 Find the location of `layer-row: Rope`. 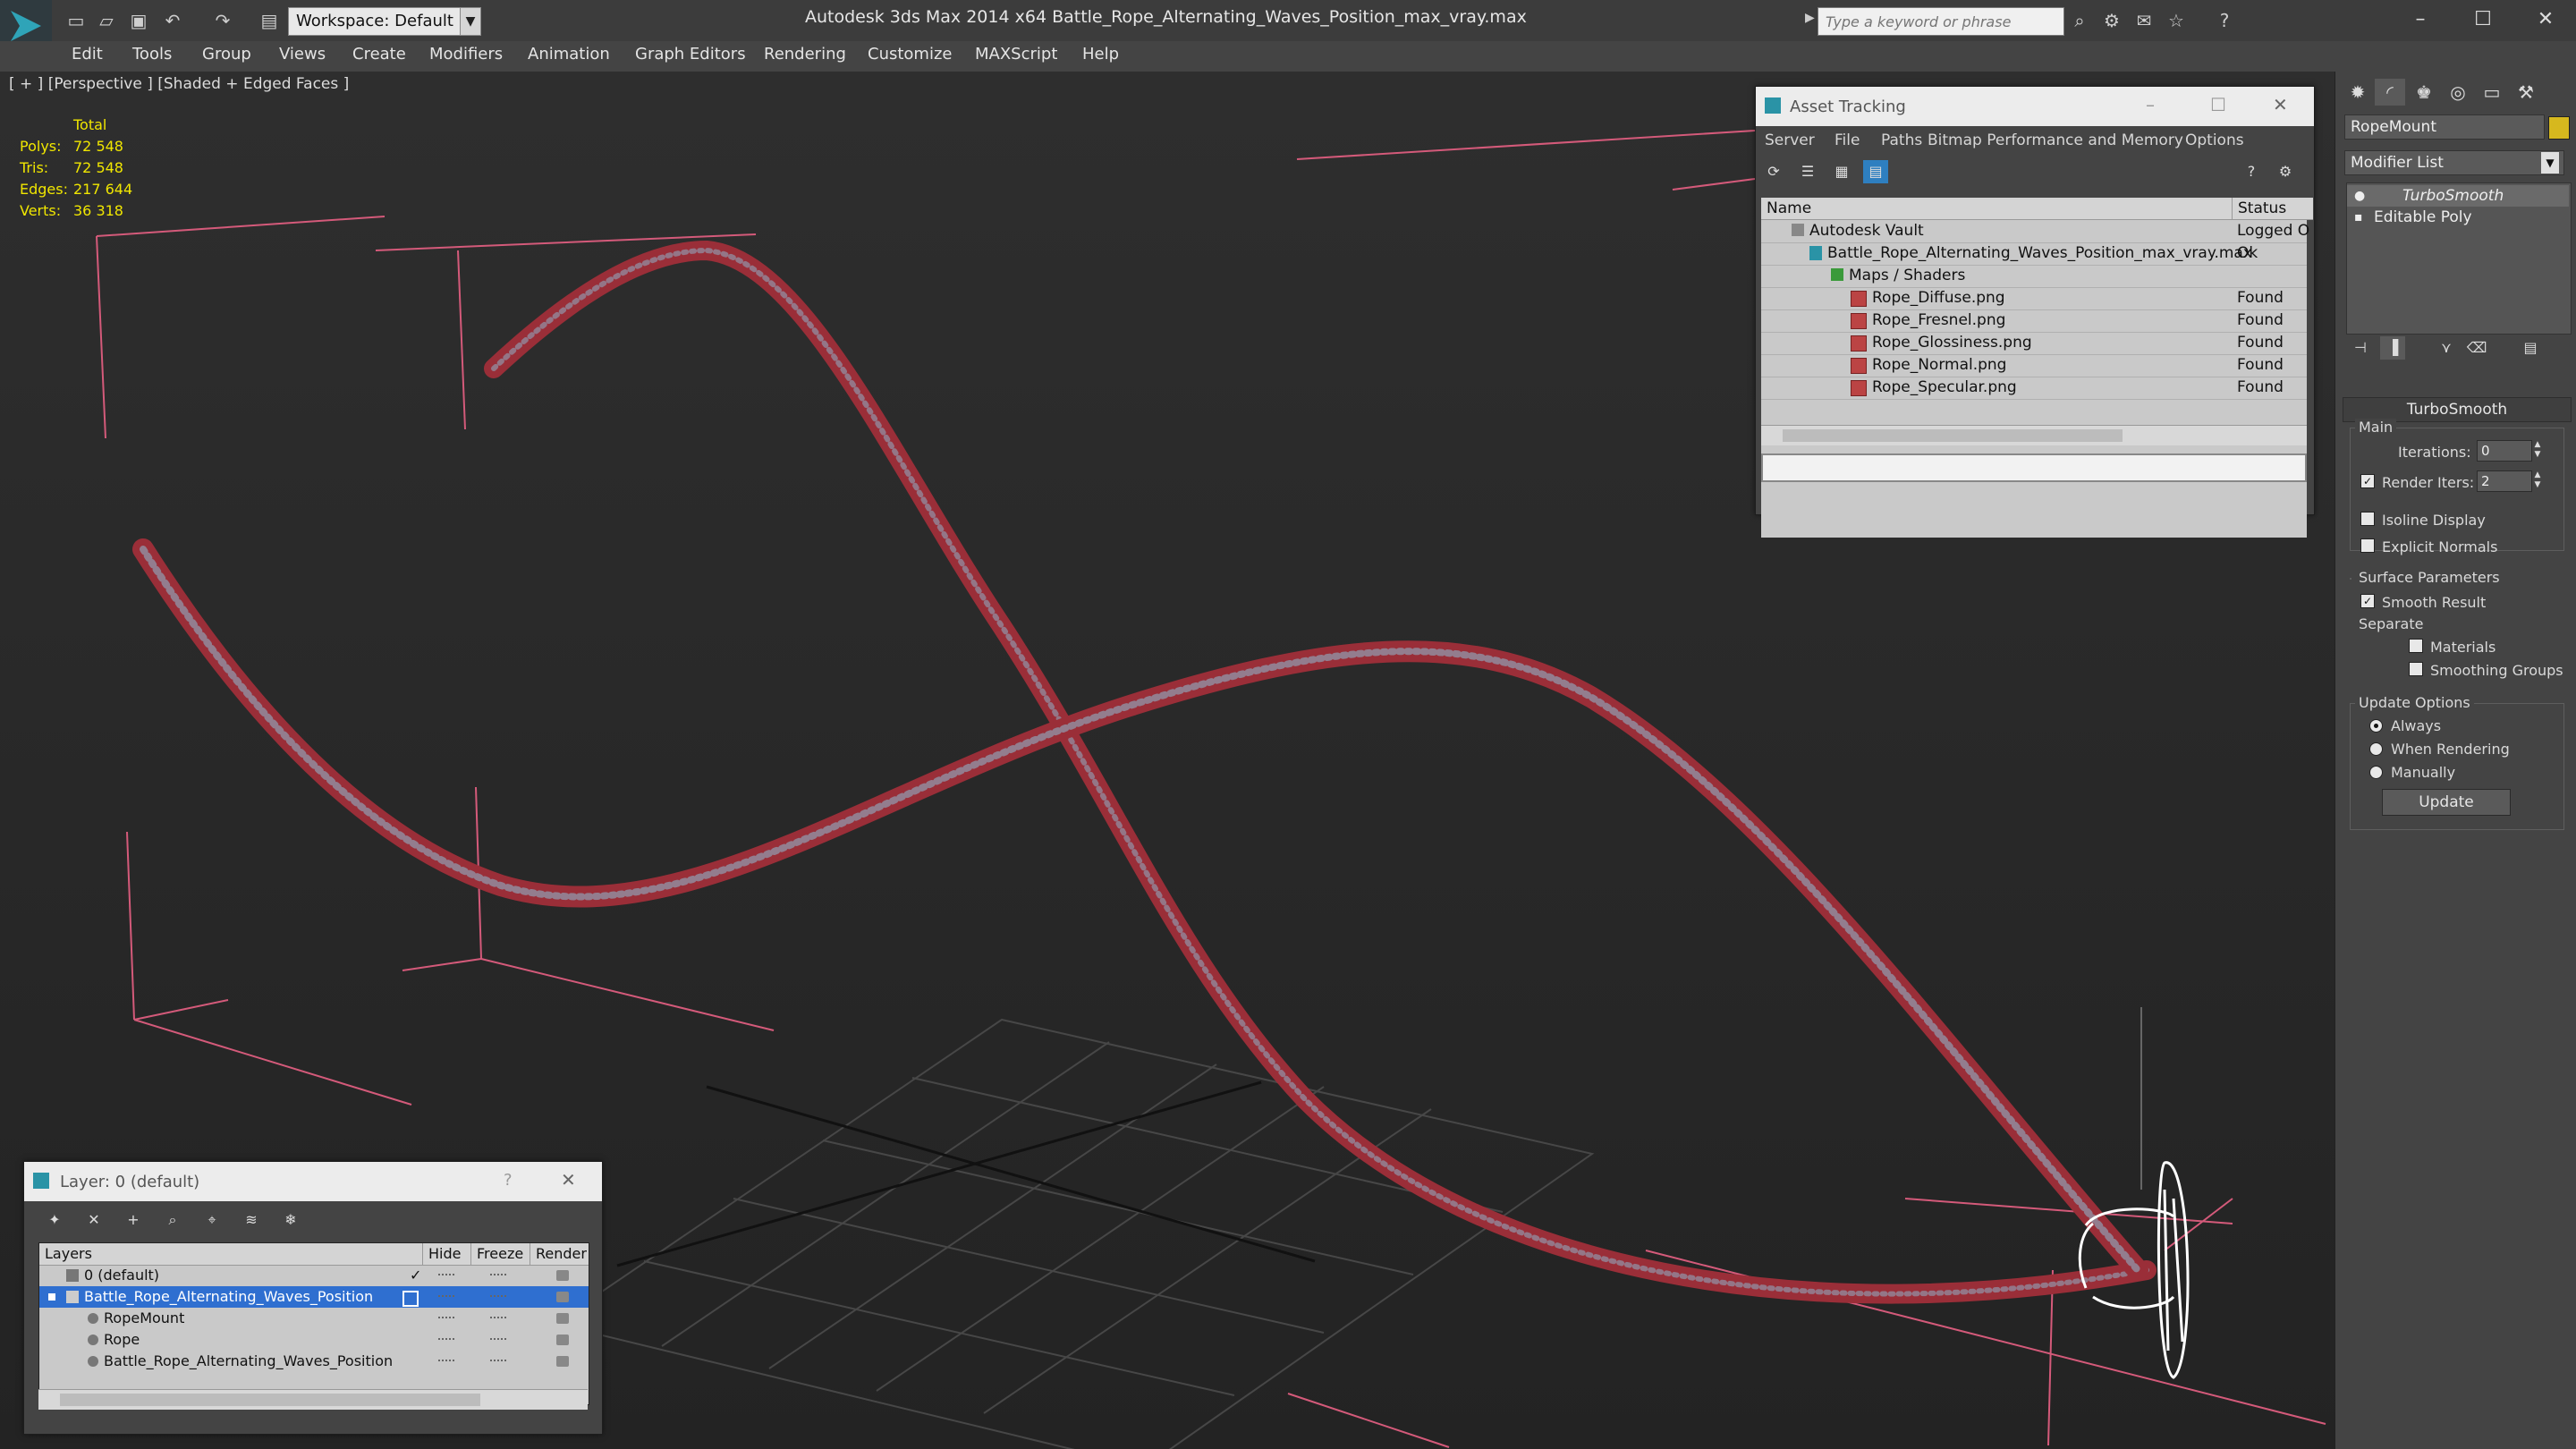

layer-row: Rope is located at coordinates (314, 1340).